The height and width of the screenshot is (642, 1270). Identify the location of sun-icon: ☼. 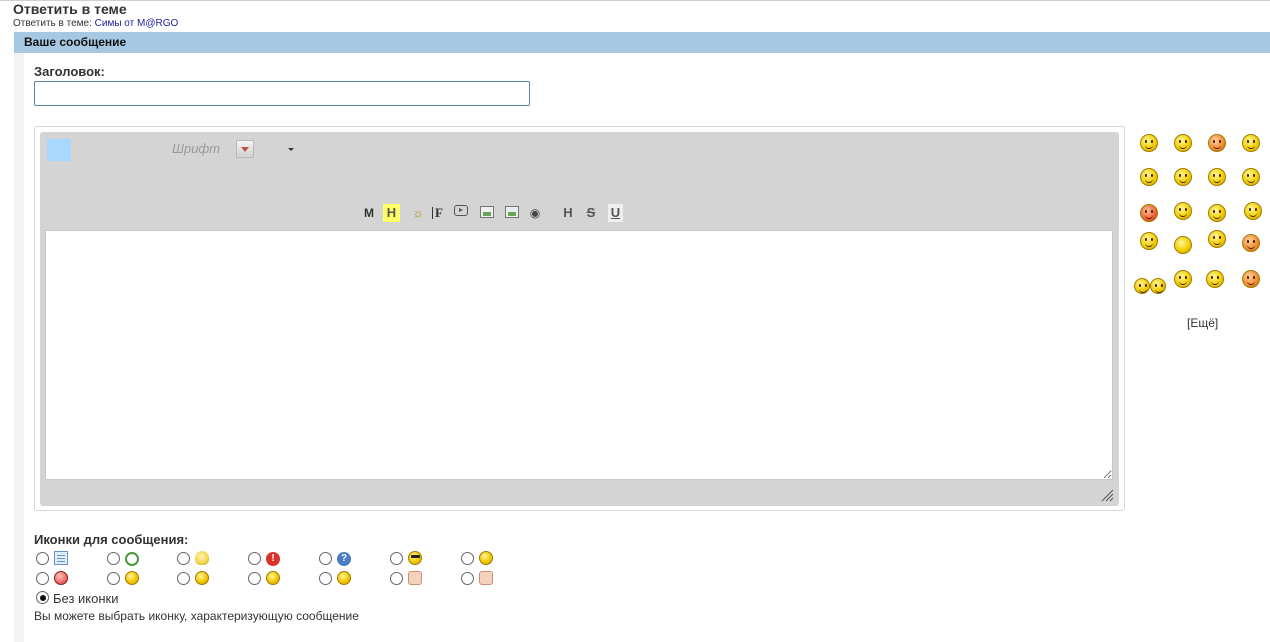
(418, 213).